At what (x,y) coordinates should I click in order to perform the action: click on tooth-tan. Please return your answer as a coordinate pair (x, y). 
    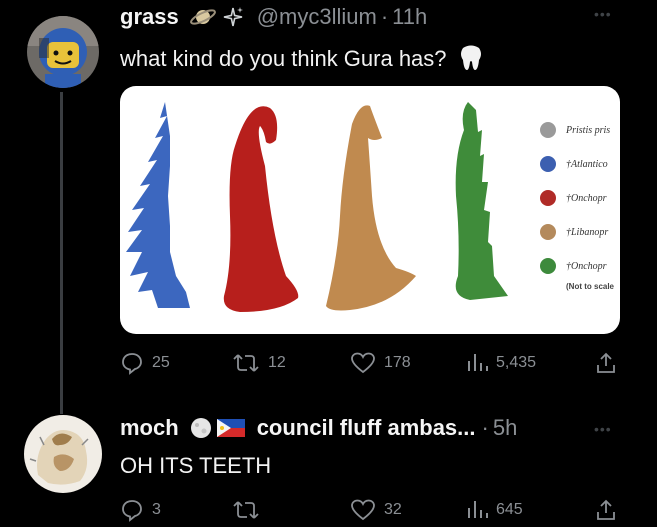
    Looking at the image, I should click on (371, 208).